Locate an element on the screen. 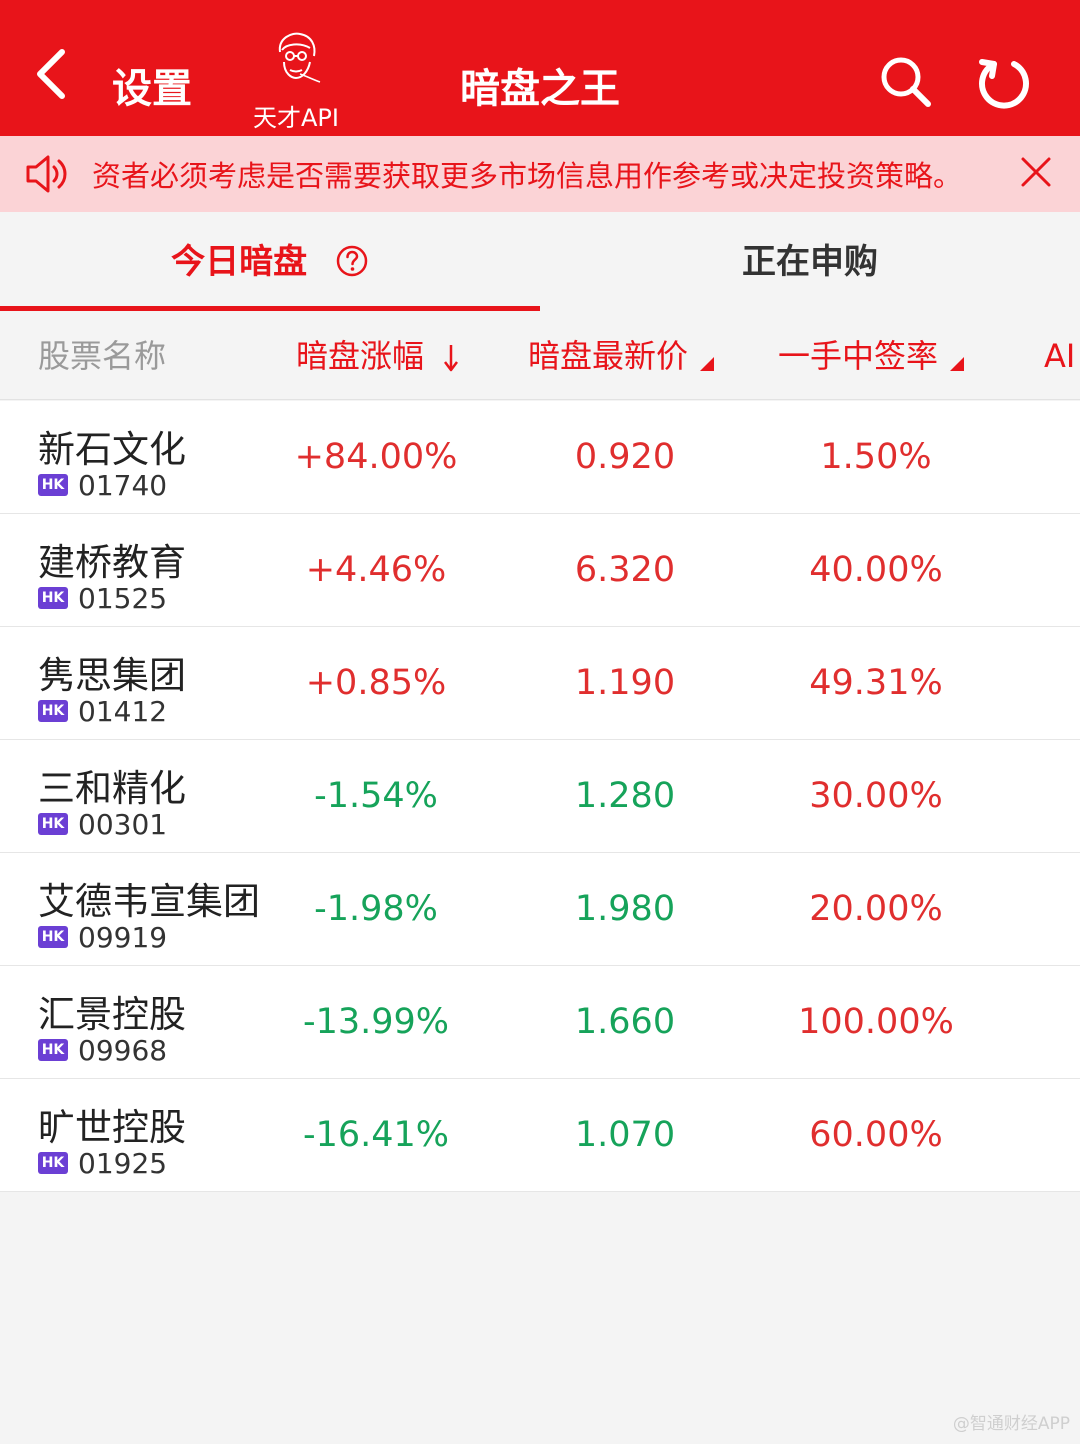  column-header-rate-label: 一手中签率 is located at coordinates (858, 356).